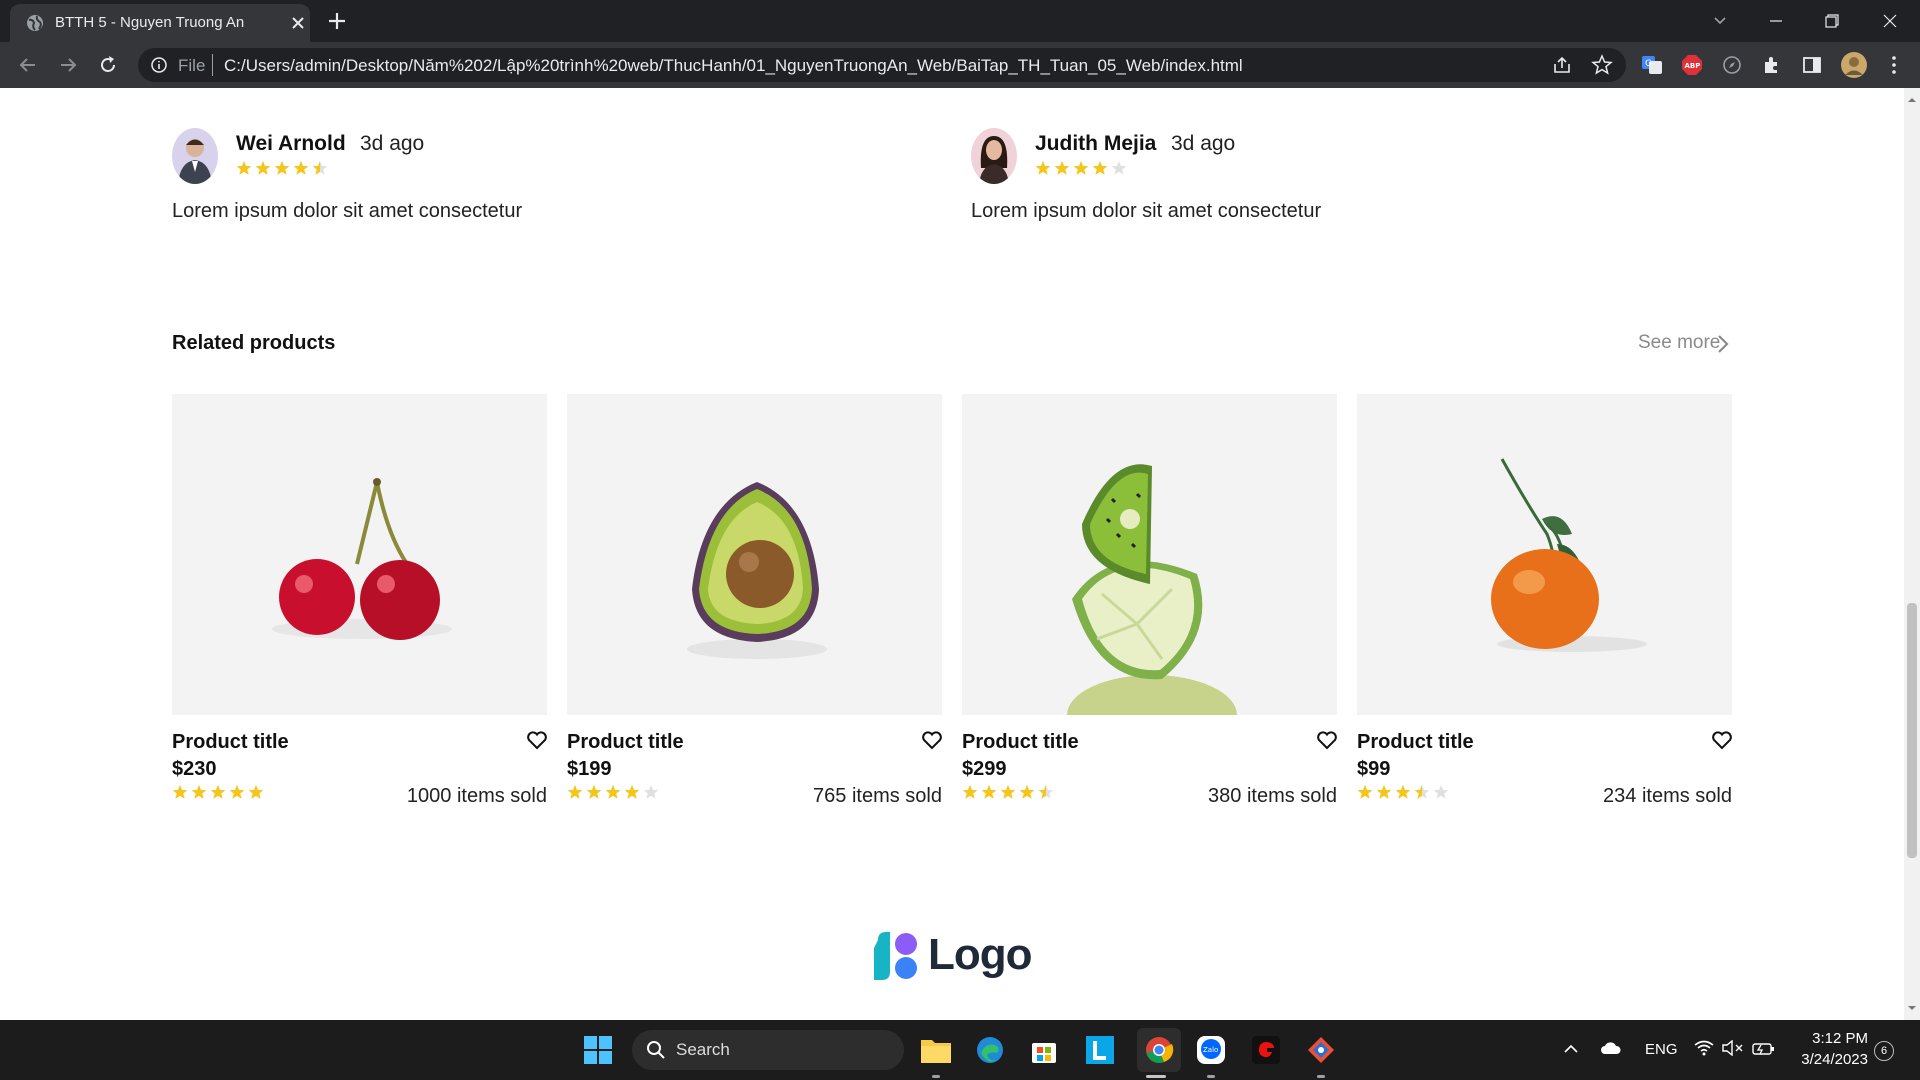 The image size is (1920, 1080). I want to click on bookmark-star-icon, so click(1602, 65).